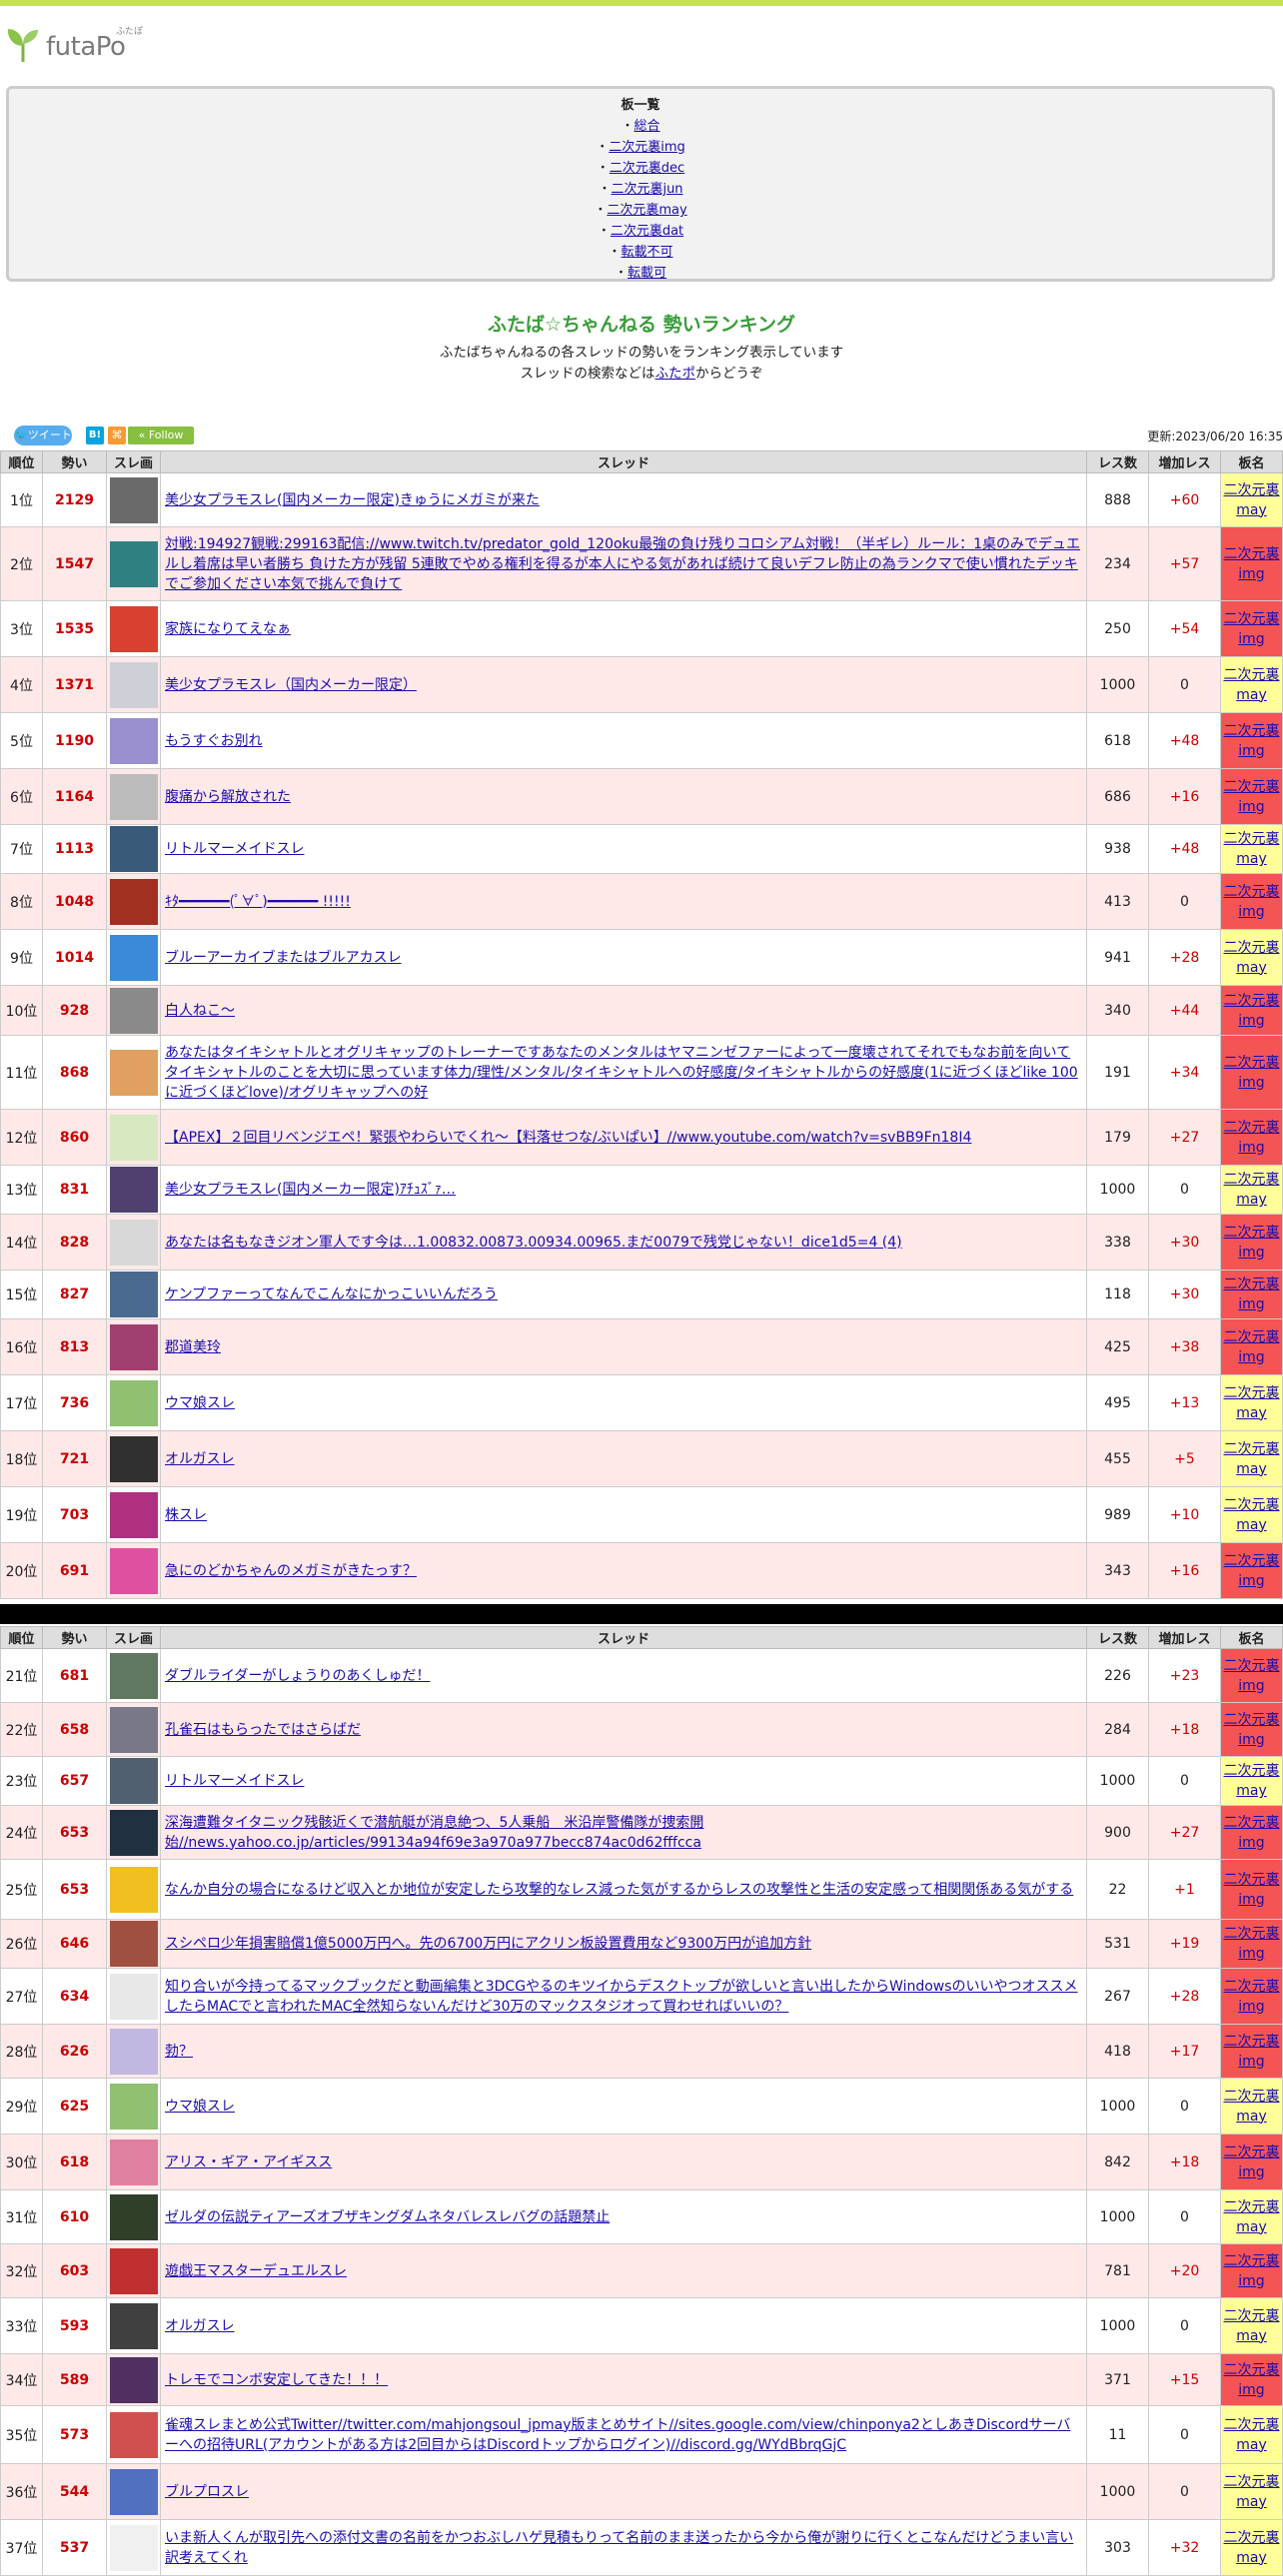 The width and height of the screenshot is (1283, 2576). Describe the element at coordinates (646, 190) in the screenshot. I see `board-link-jun: 二次元裏jun` at that location.